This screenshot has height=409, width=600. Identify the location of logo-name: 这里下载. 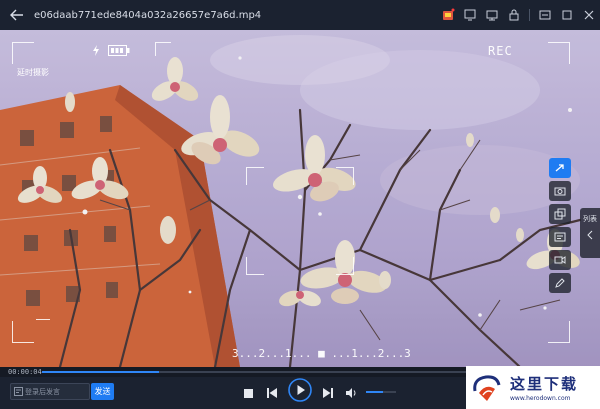
(544, 384).